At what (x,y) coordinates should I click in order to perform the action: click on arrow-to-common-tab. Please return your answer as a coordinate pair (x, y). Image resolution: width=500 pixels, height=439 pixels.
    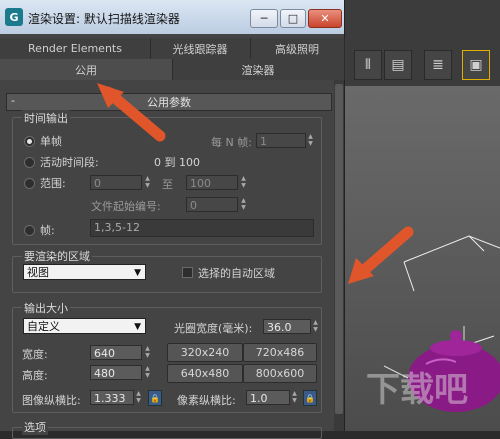
    Looking at the image, I should click on (131, 112).